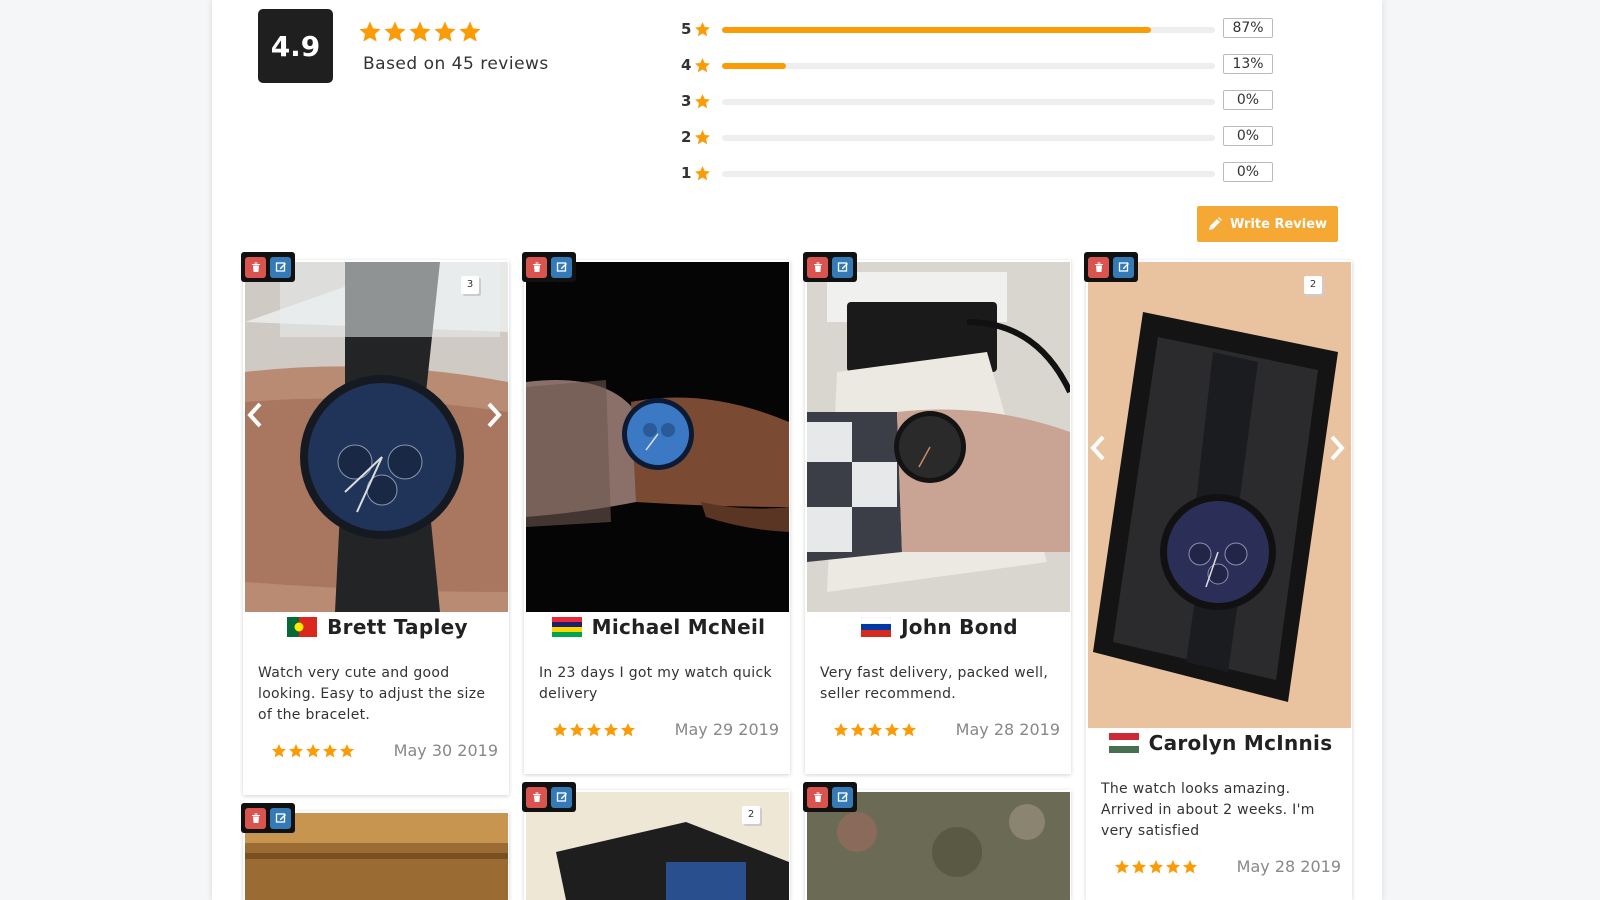 Image resolution: width=1600 pixels, height=900 pixels. What do you see at coordinates (470, 285) in the screenshot?
I see `photo-count-badge: 3` at bounding box center [470, 285].